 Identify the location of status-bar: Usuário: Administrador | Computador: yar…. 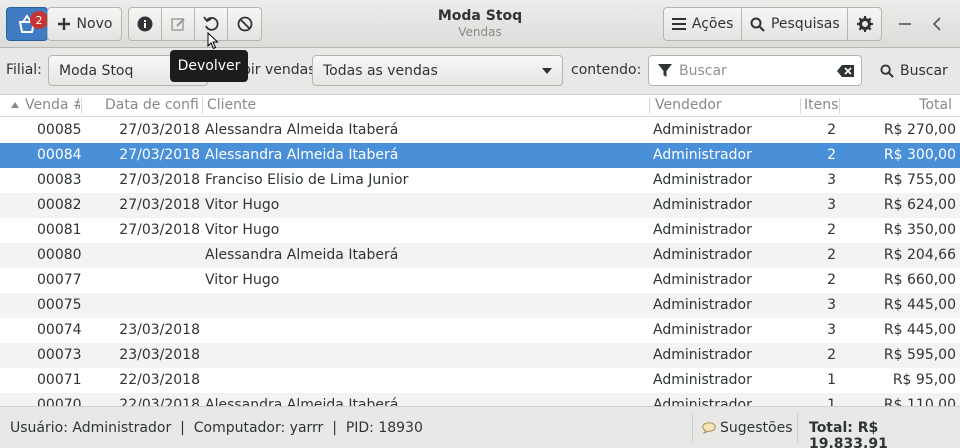
(480, 427).